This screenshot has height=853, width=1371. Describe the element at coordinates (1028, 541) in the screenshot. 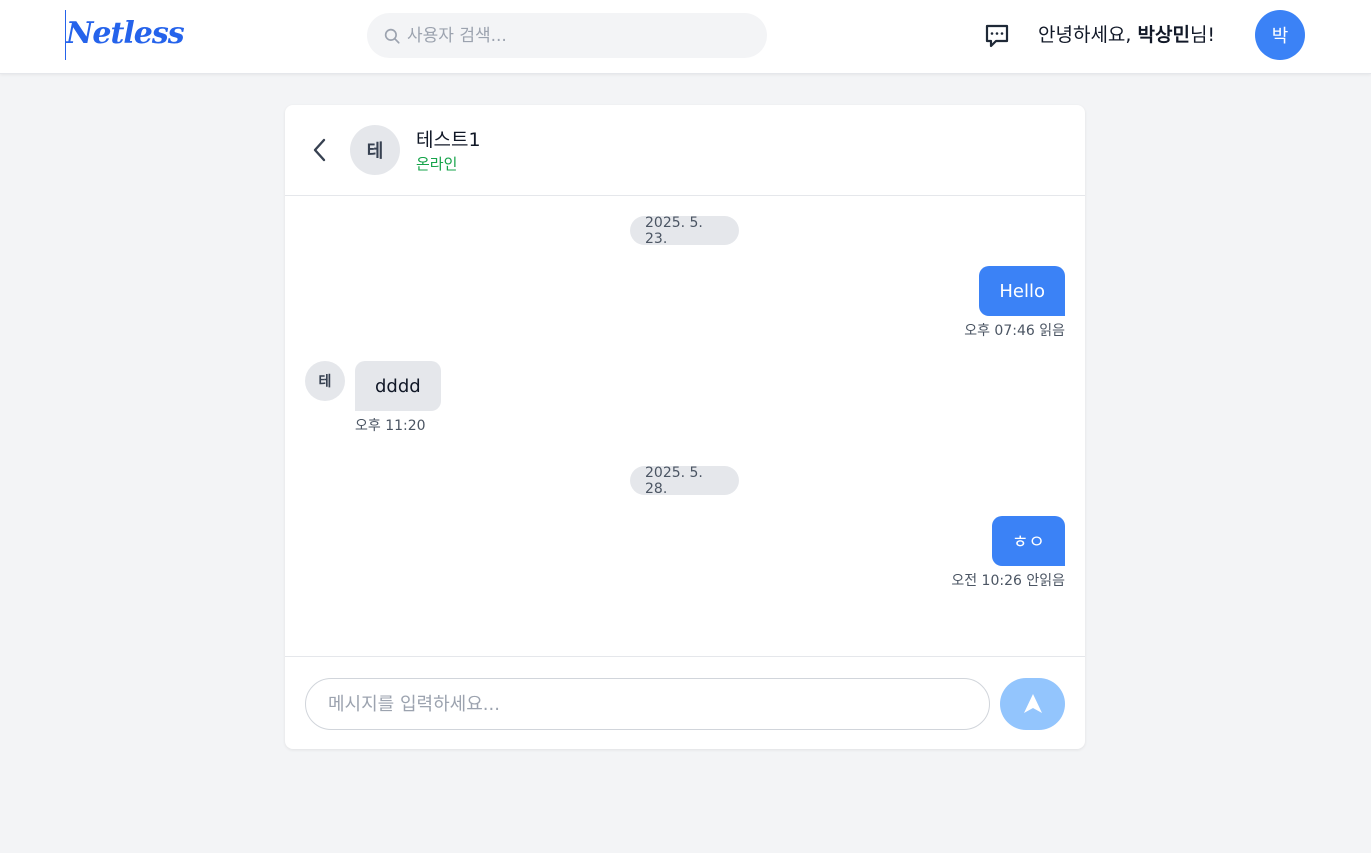

I see `sent-message-bubble: ㅎㅇ` at that location.